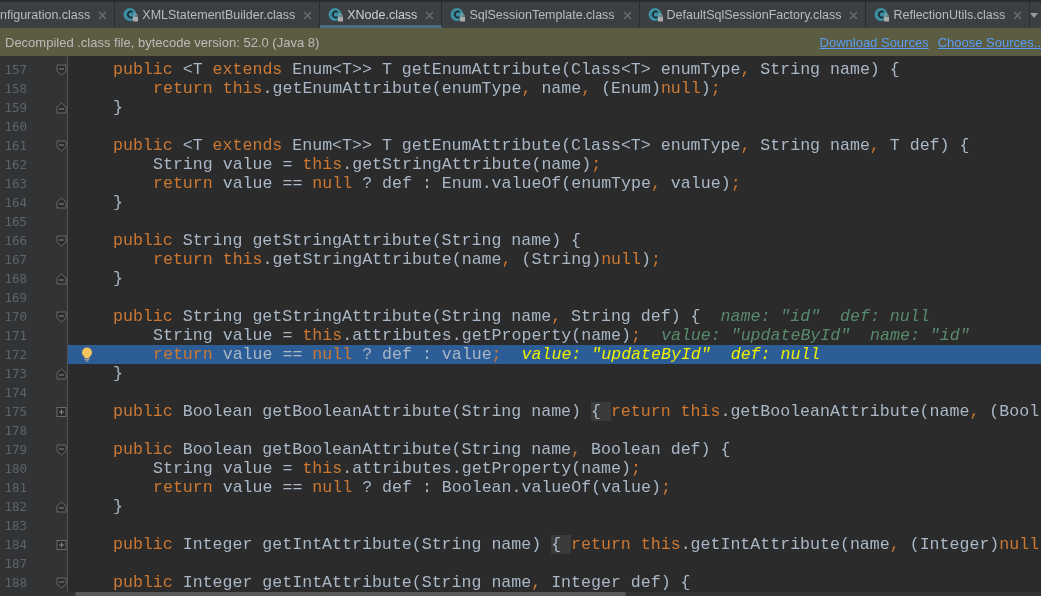 The image size is (1041, 596). I want to click on code-text: public Boolean getBooleanAttribute(String name) { return this.getBooleanAttribute(name, (Bool, so click(576, 411).